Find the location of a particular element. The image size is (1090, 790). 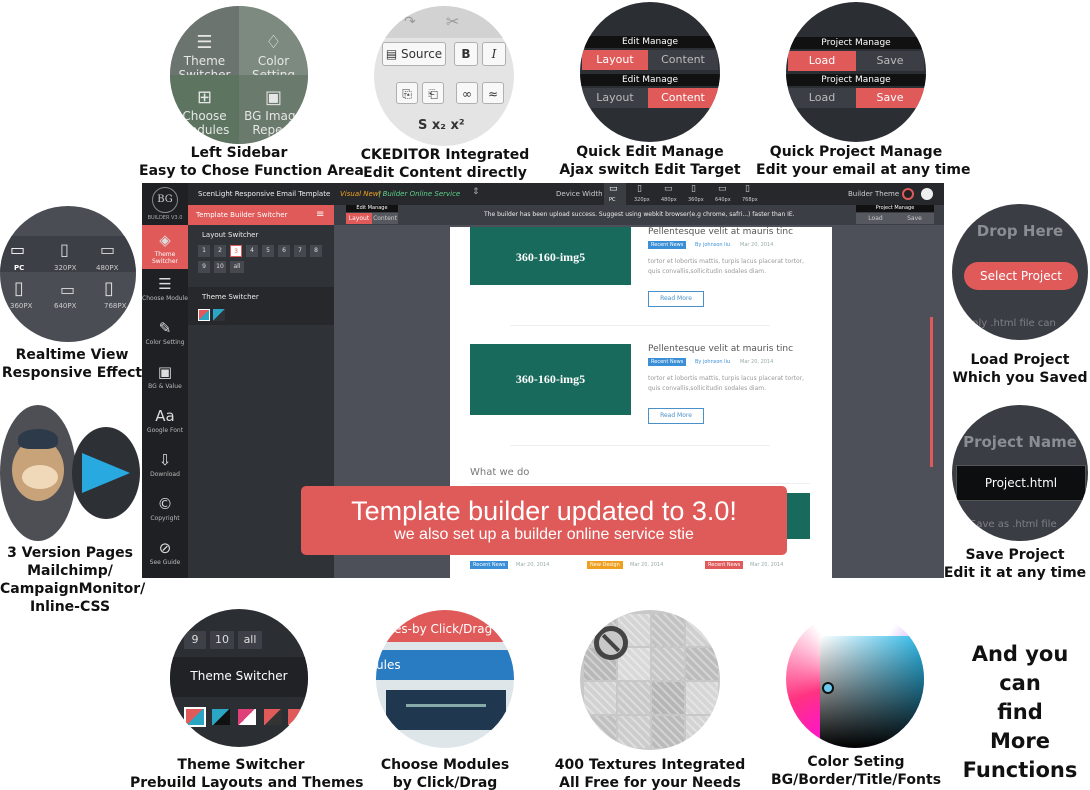

device-label: 360px is located at coordinates (696, 200).